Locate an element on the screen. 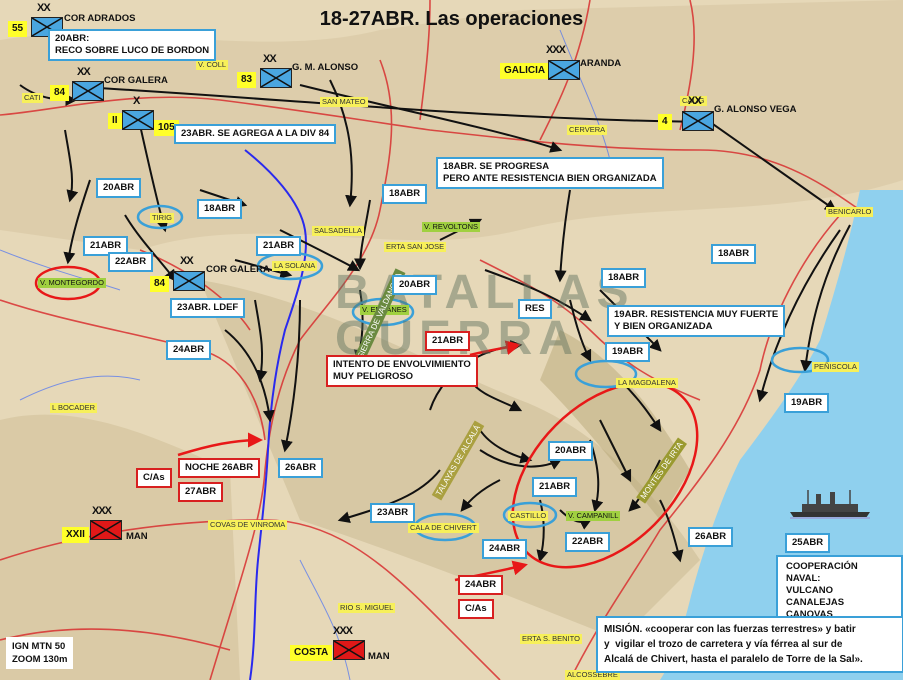 Image resolution: width=903 pixels, height=680 pixels. label-intento: INTENTO DE ENVOLVIMIENTO MUY PELIGROSO is located at coordinates (402, 371).